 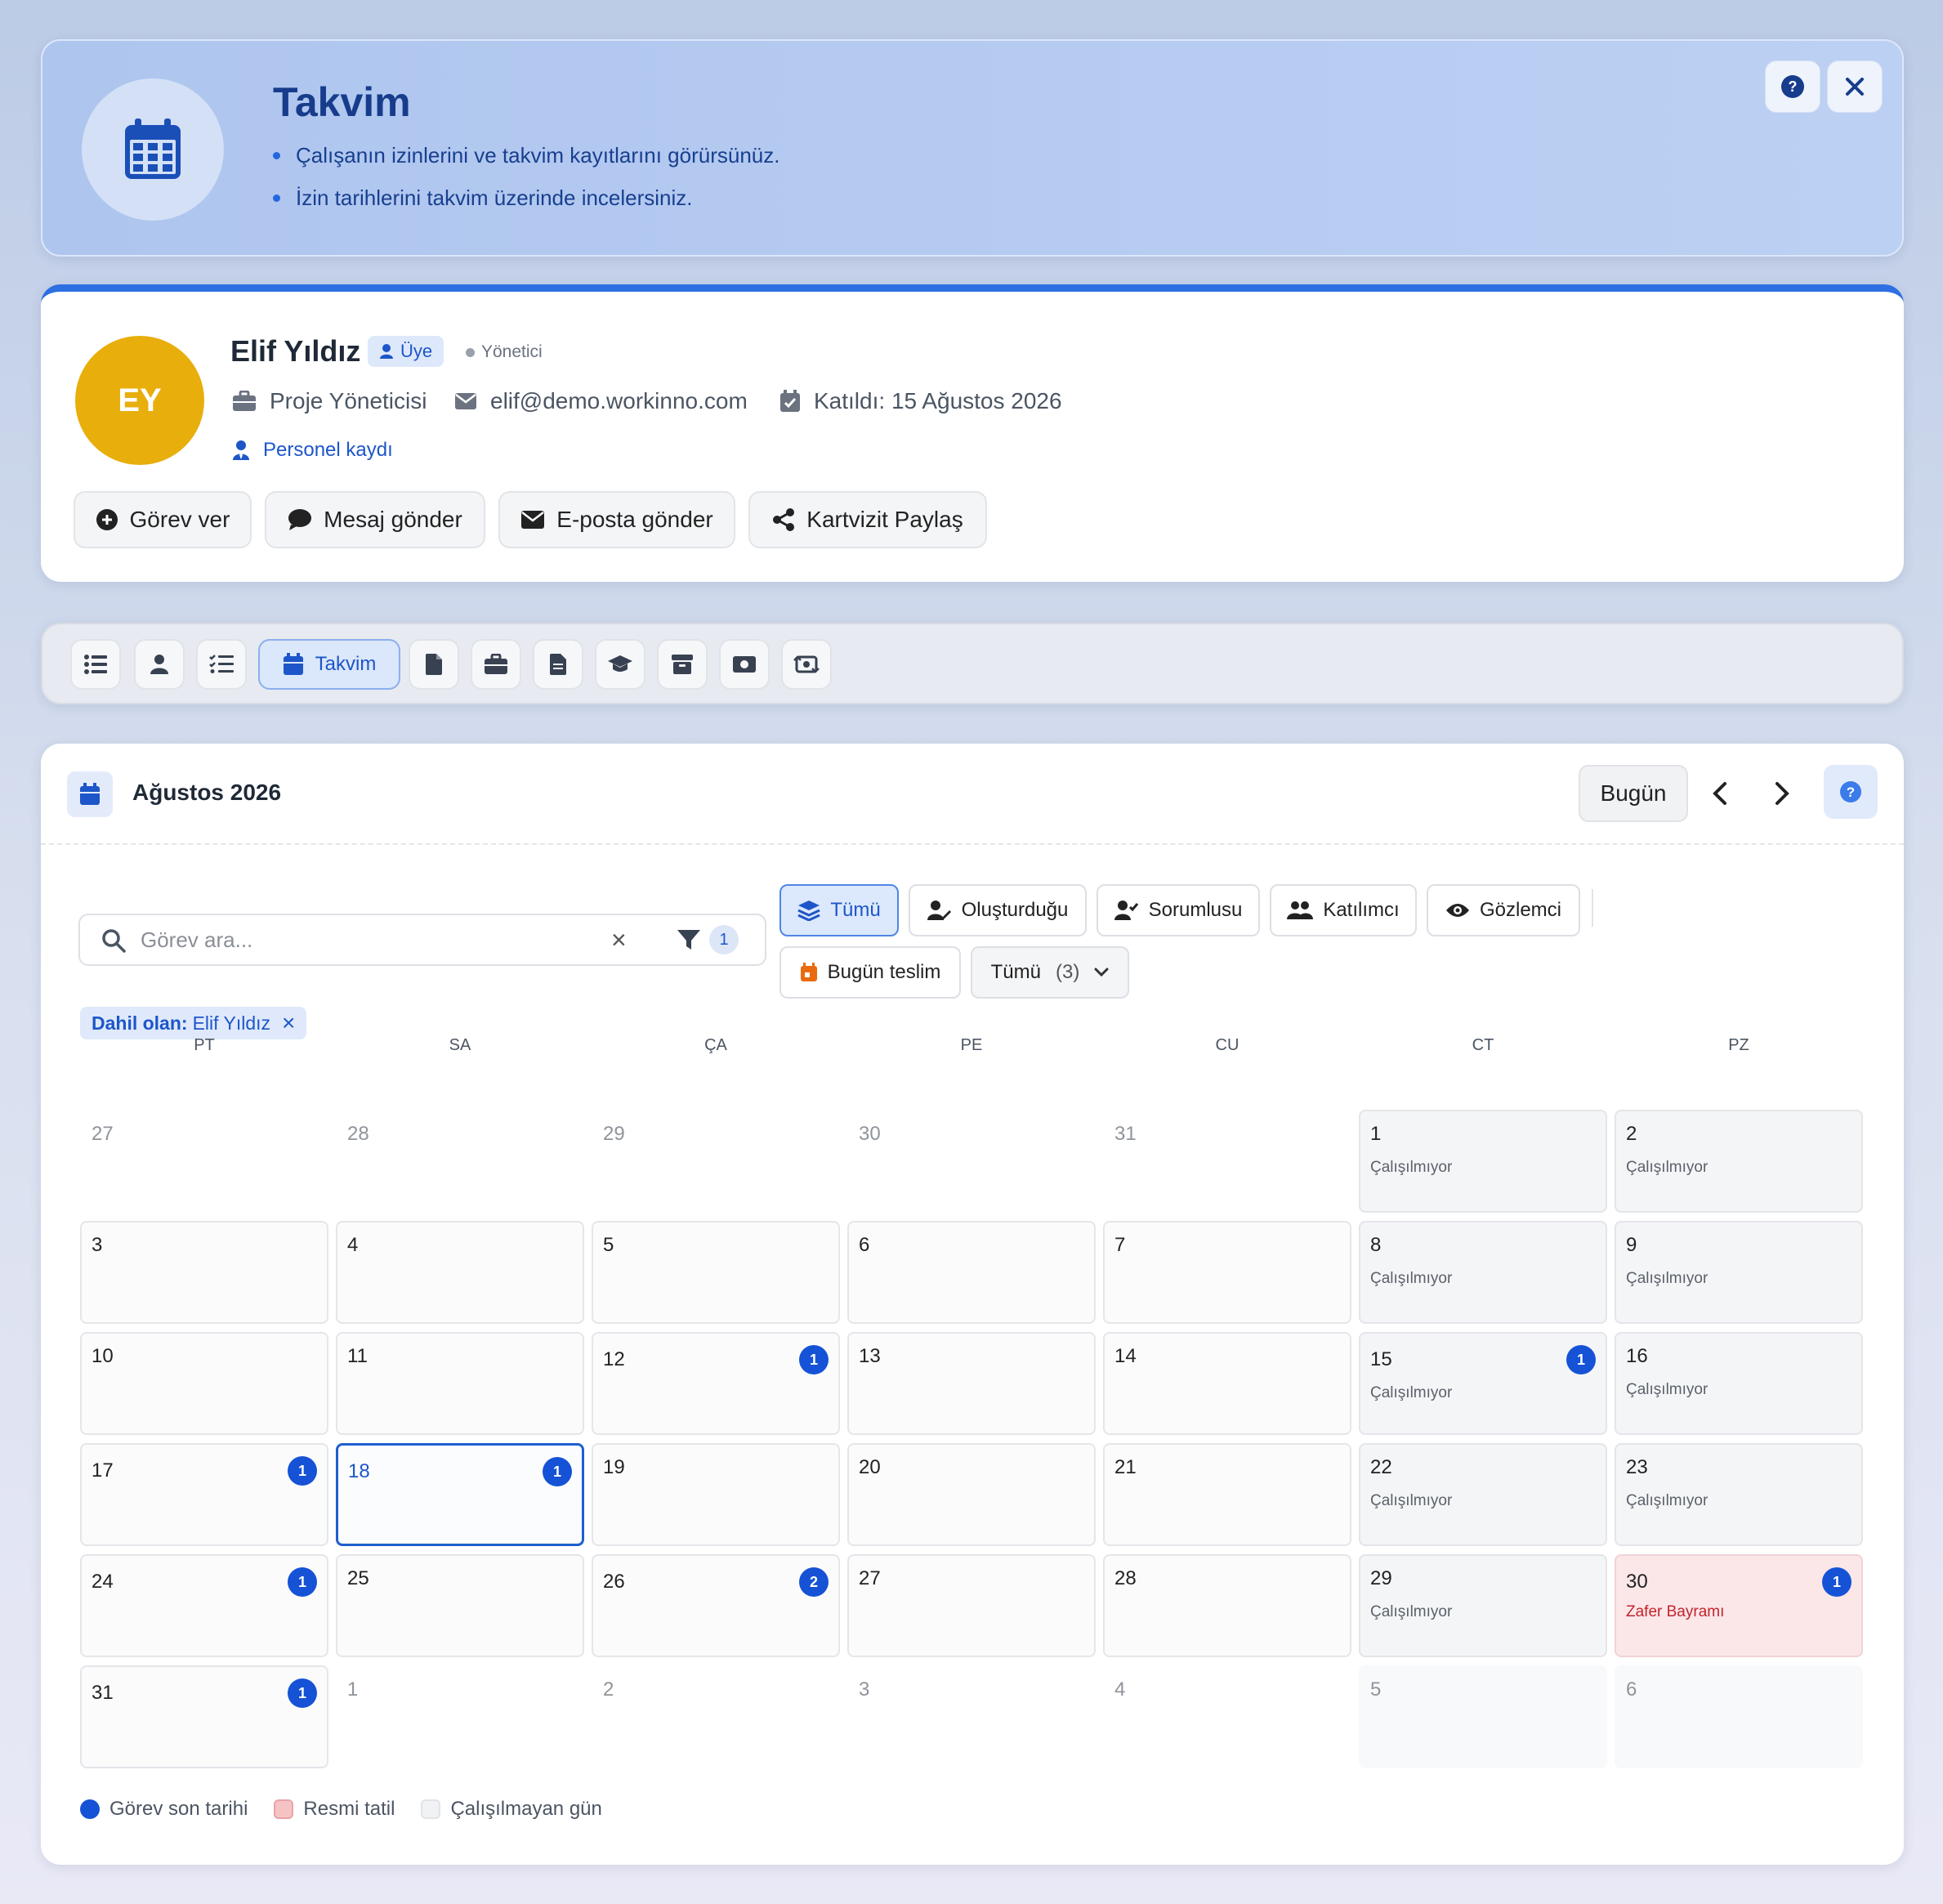 I want to click on calendar-day: 11, so click(x=460, y=1383).